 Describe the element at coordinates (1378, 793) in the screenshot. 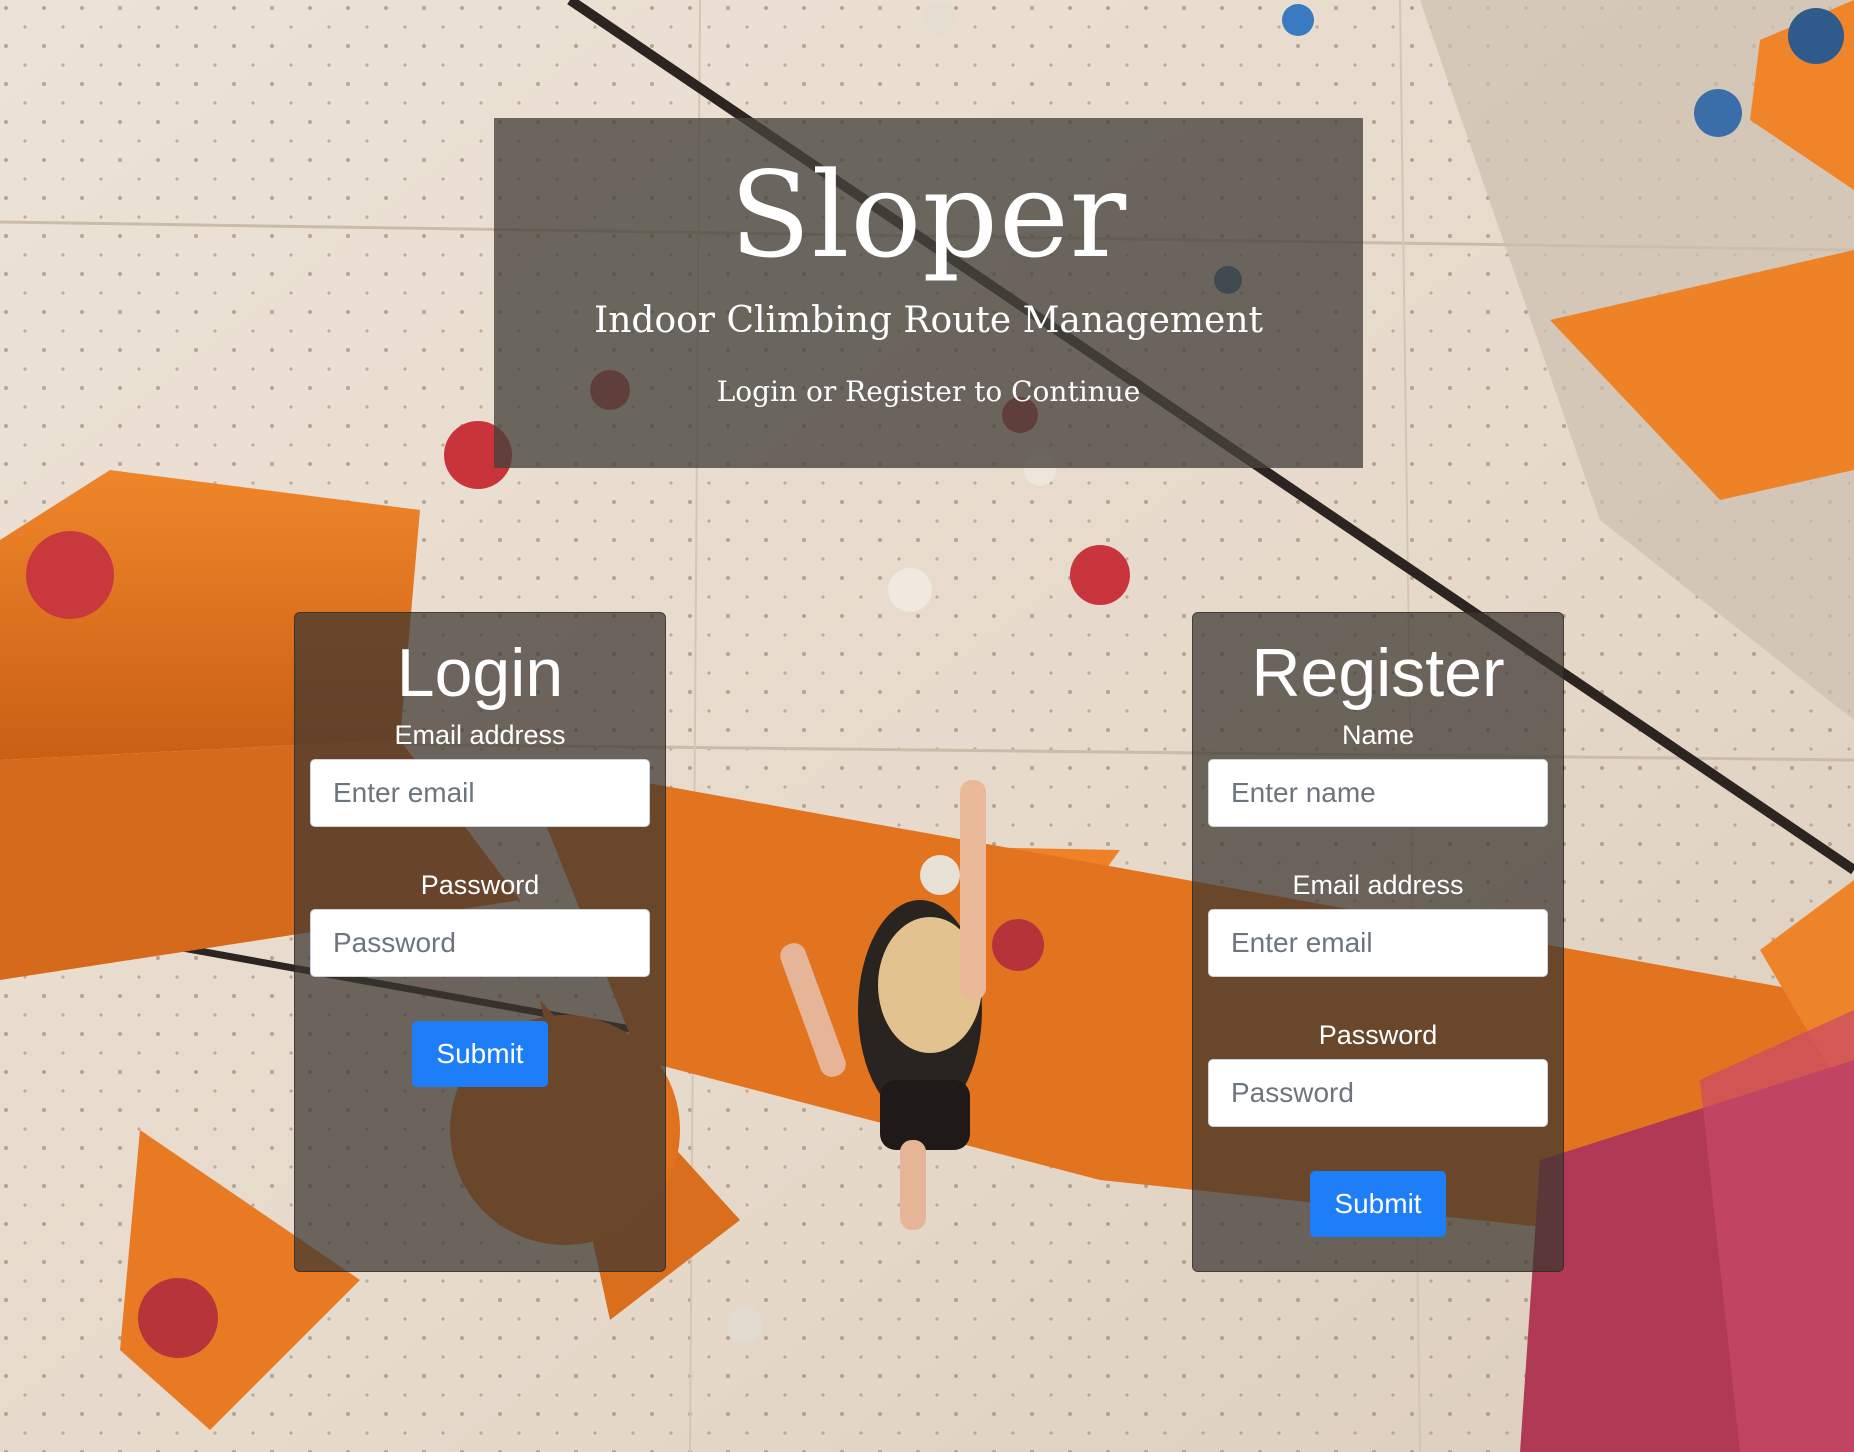

I see `register-name-input` at that location.